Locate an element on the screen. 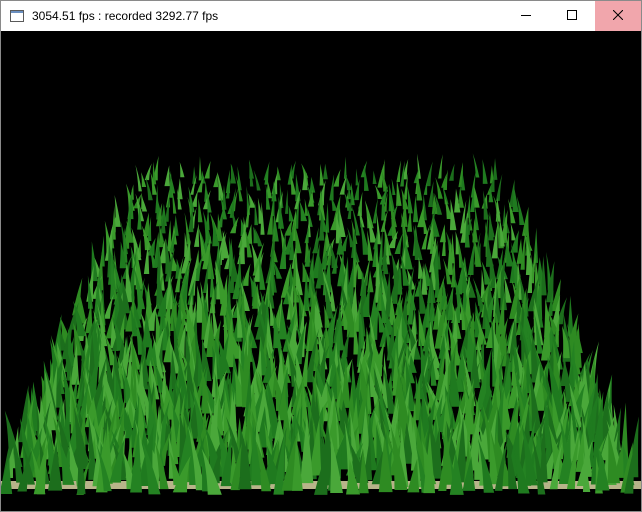 The image size is (642, 512). close-icon is located at coordinates (618, 16).